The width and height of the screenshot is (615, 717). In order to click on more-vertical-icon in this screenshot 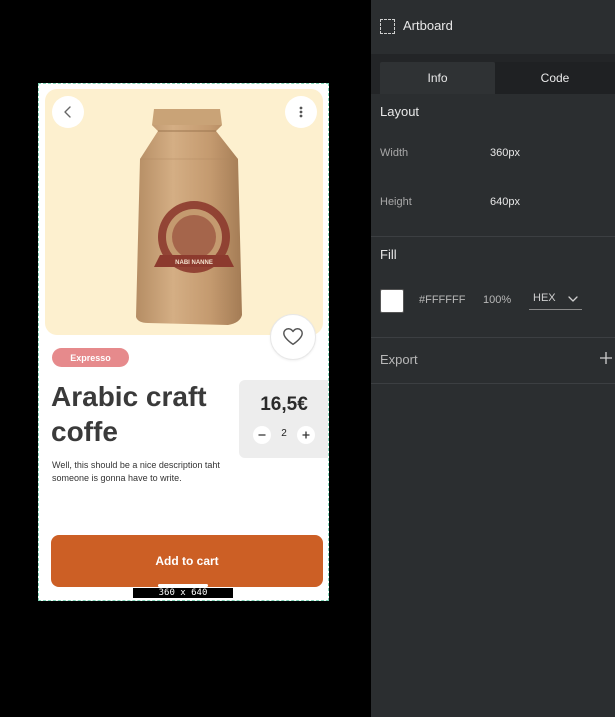, I will do `click(301, 112)`.